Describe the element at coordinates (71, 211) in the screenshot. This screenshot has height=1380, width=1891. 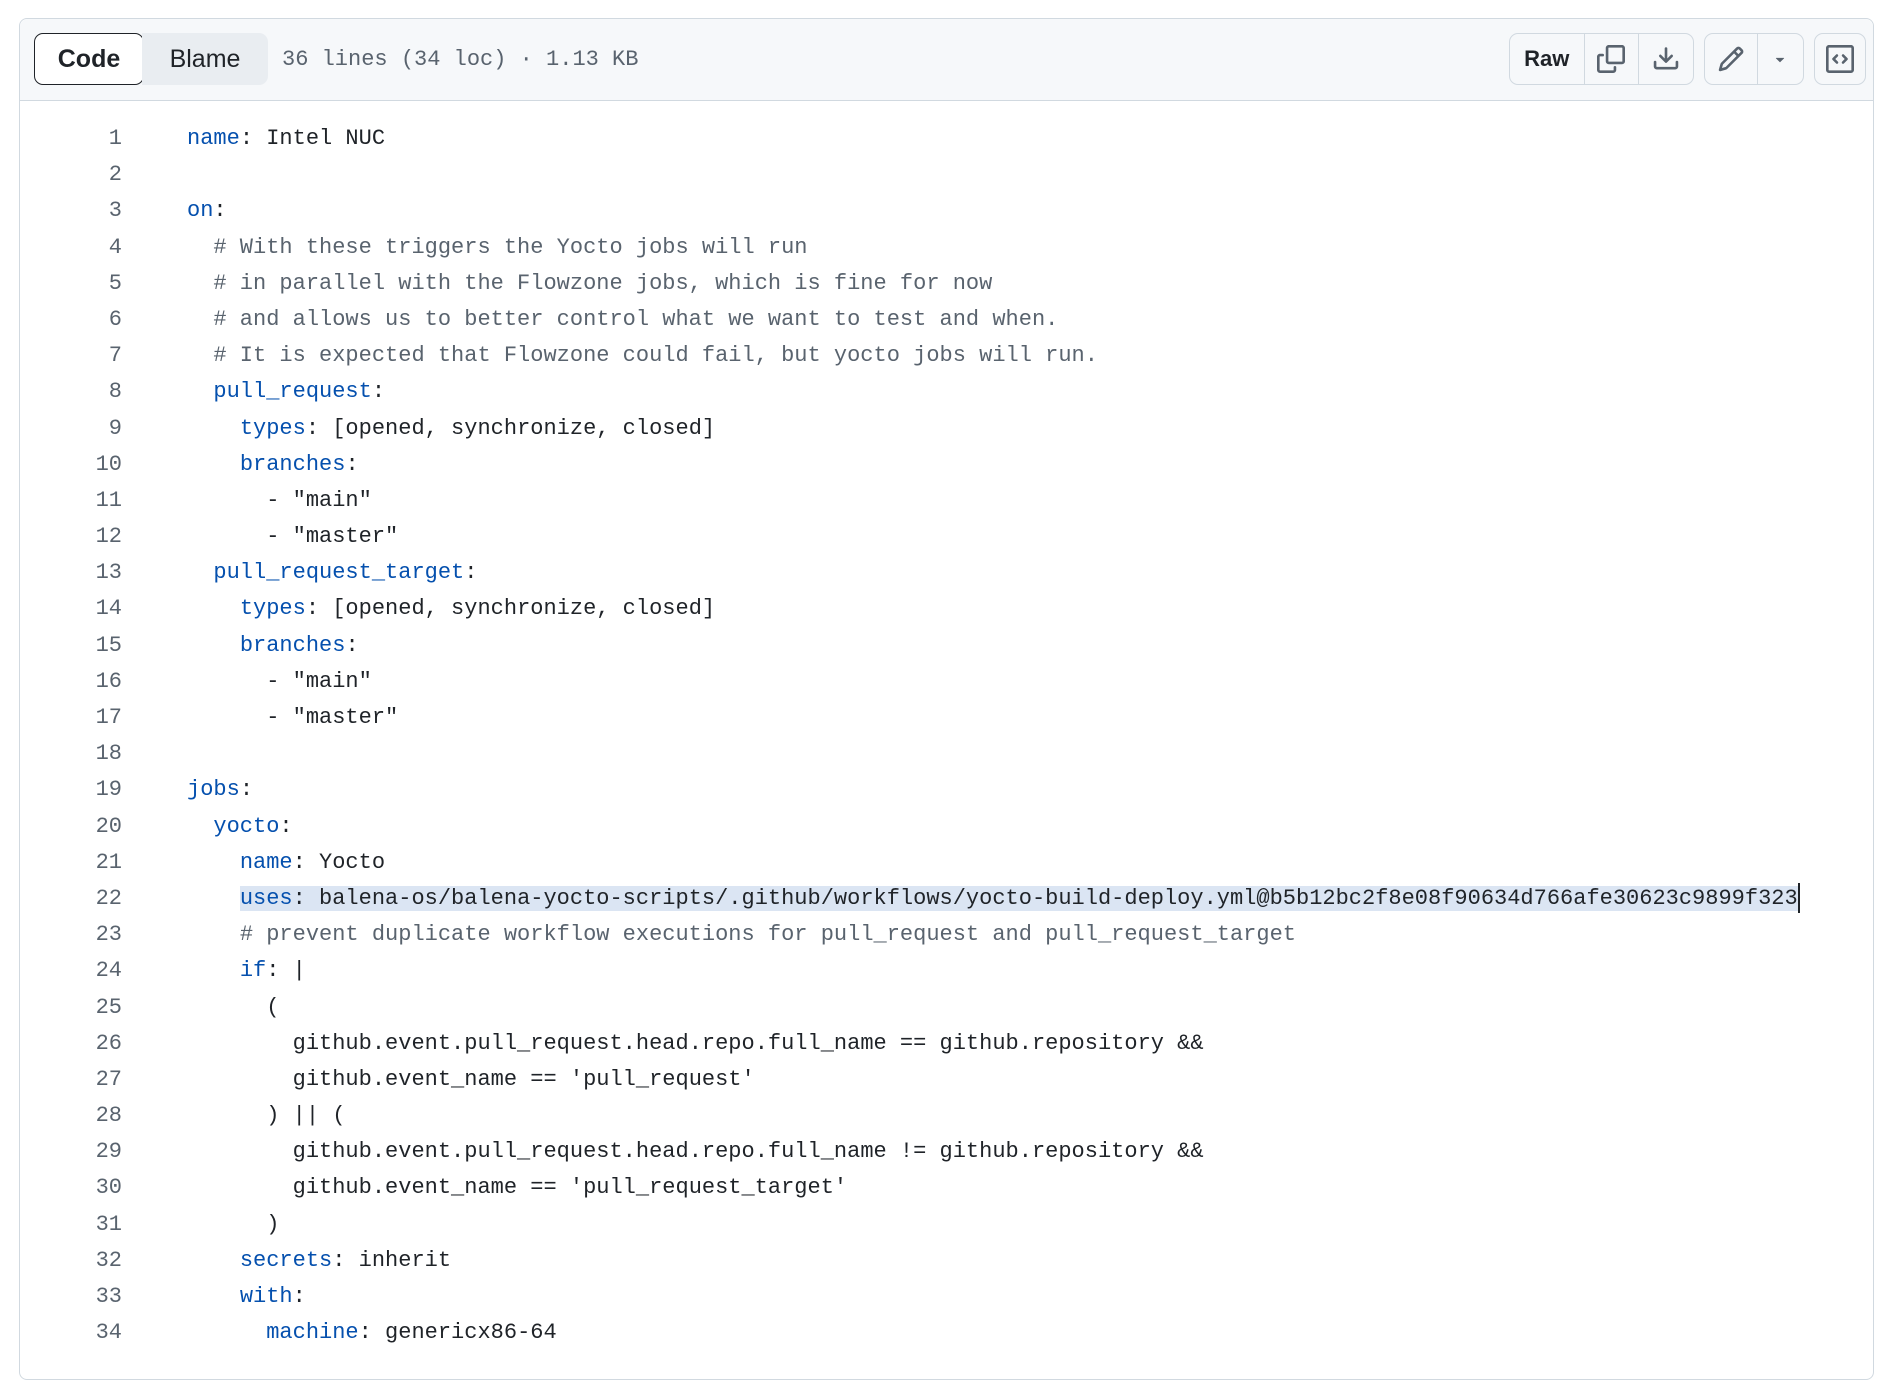
I see `line-number: 3` at that location.